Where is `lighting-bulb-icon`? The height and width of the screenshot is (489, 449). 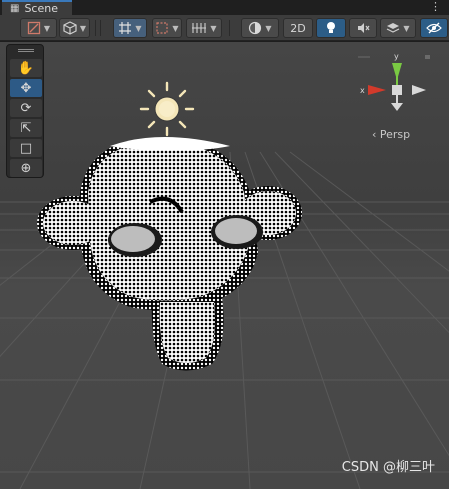
lighting-bulb-icon is located at coordinates (331, 27).